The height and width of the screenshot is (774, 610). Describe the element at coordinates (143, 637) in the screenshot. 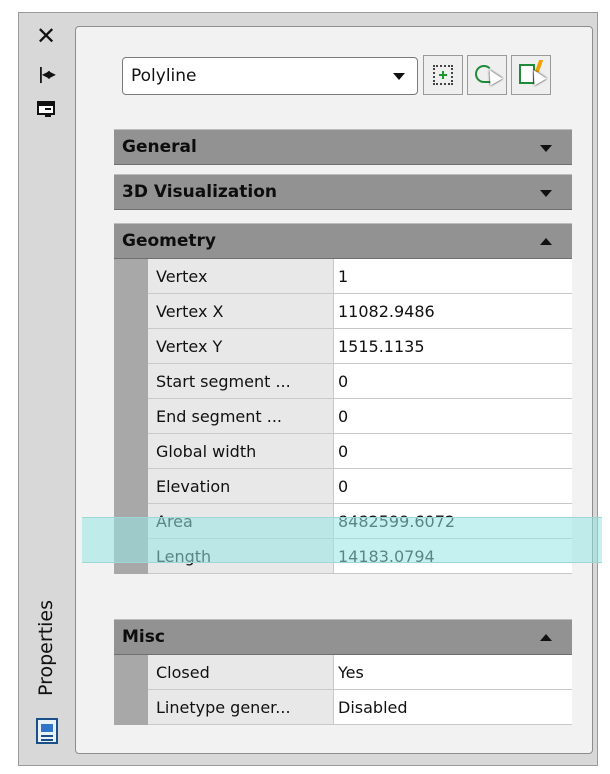

I see `section-title: Misc` at that location.